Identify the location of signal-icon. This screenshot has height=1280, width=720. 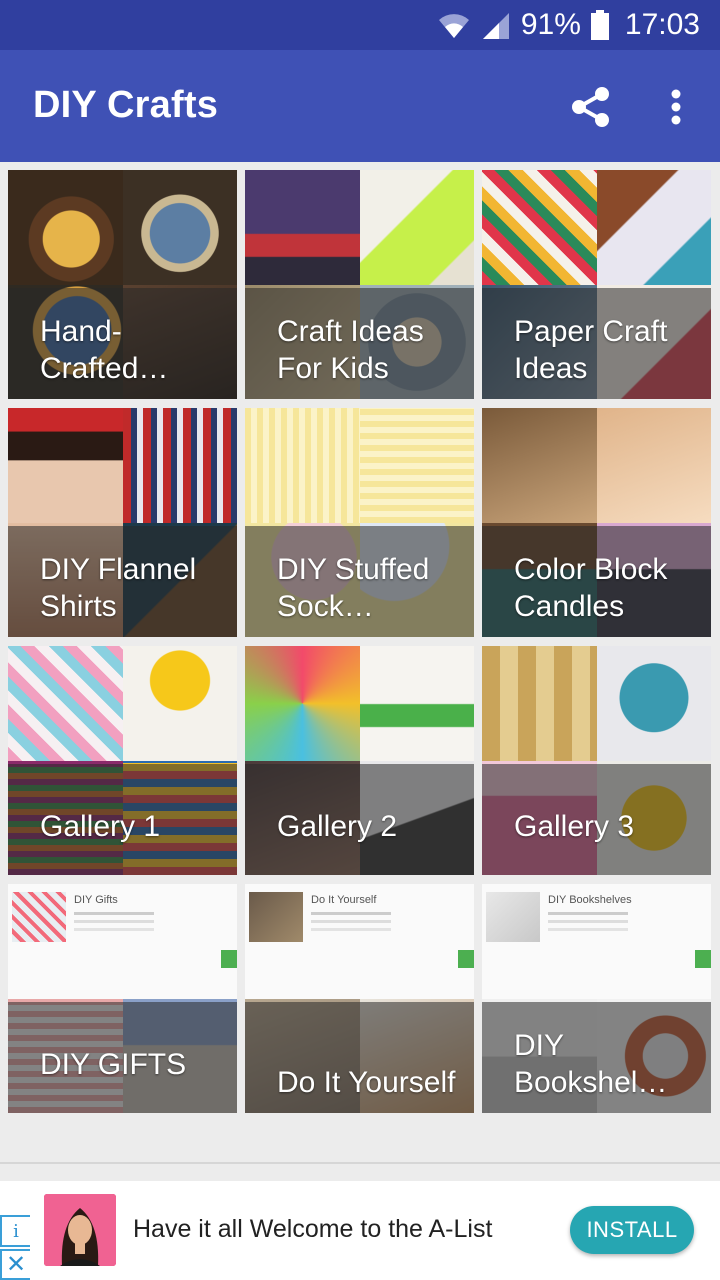
(495, 26).